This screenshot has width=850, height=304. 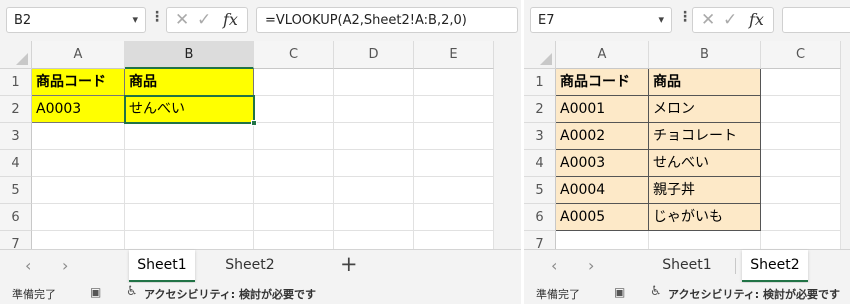 I want to click on cell-b2: せんべい, so click(x=189, y=109).